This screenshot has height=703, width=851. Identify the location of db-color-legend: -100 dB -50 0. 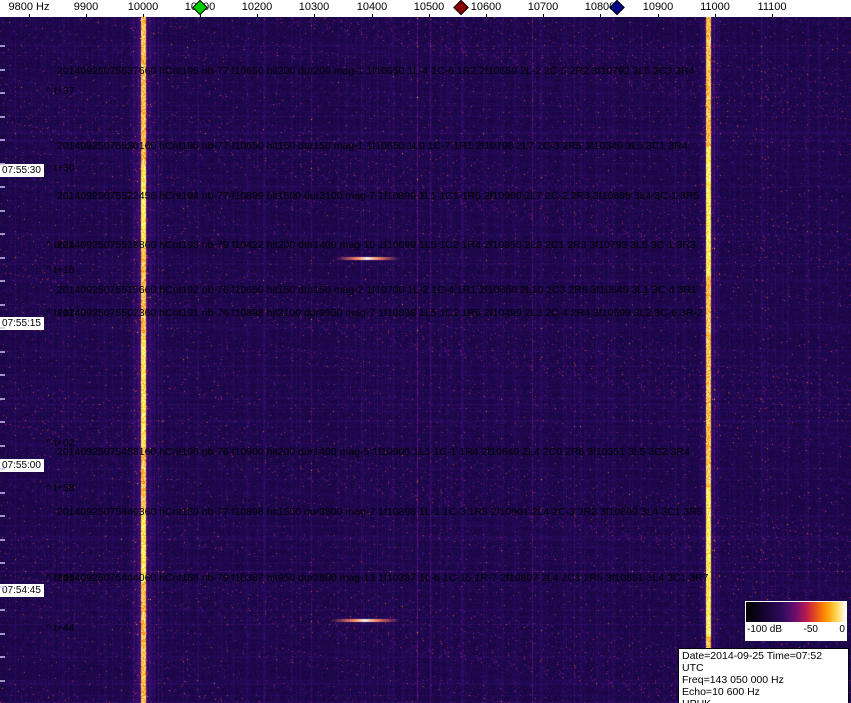
(796, 621).